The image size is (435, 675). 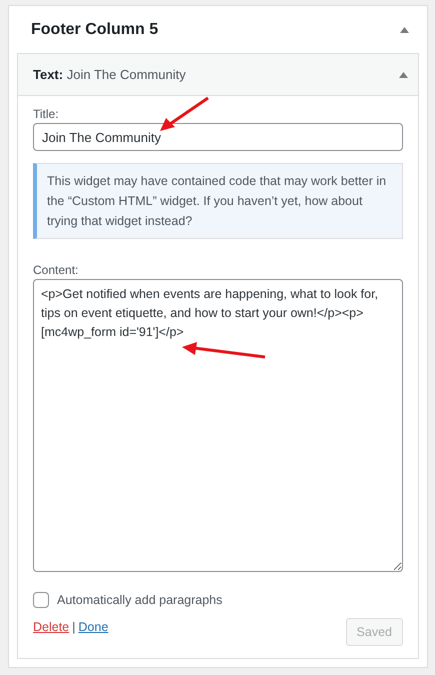 What do you see at coordinates (94, 29) in the screenshot?
I see `sidebar-title: Footer Column 5` at bounding box center [94, 29].